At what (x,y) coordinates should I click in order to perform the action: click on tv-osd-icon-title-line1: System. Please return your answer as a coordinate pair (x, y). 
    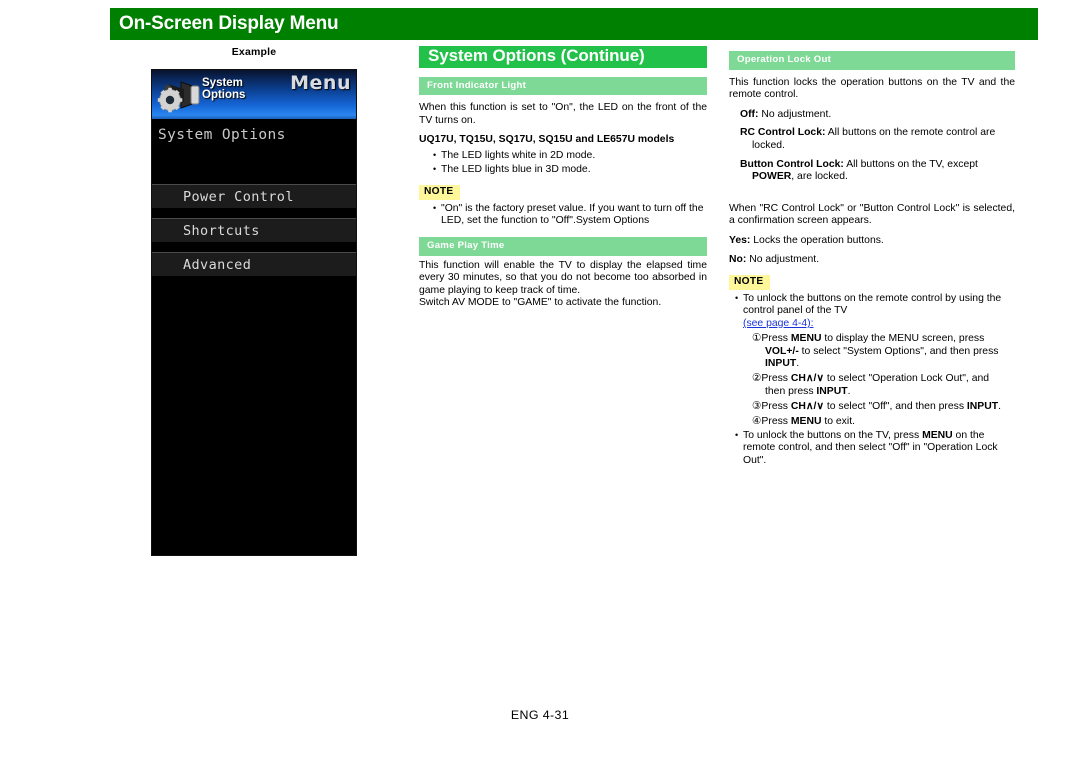
    Looking at the image, I should click on (222, 83).